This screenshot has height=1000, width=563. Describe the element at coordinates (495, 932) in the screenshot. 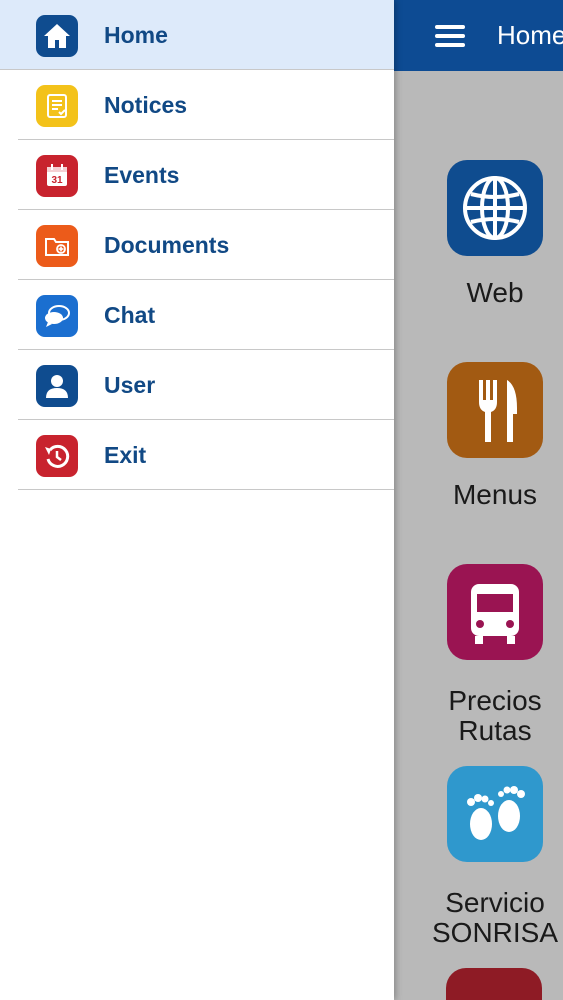

I see `tile-label-line2: SONRISA` at that location.